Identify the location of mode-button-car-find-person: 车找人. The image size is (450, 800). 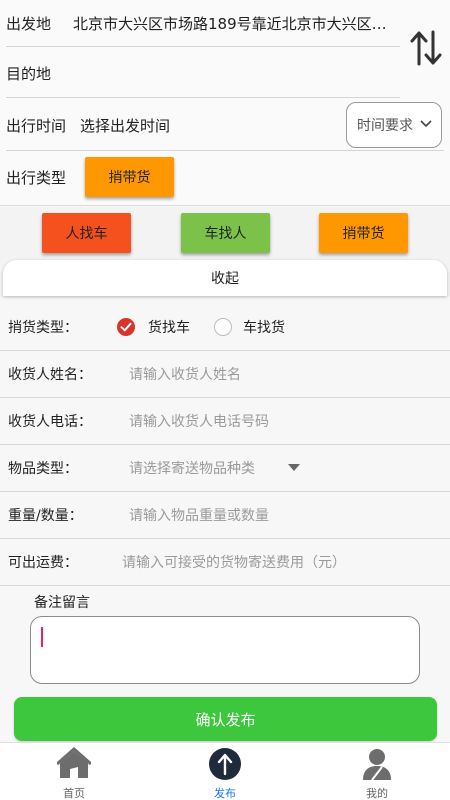
(225, 233).